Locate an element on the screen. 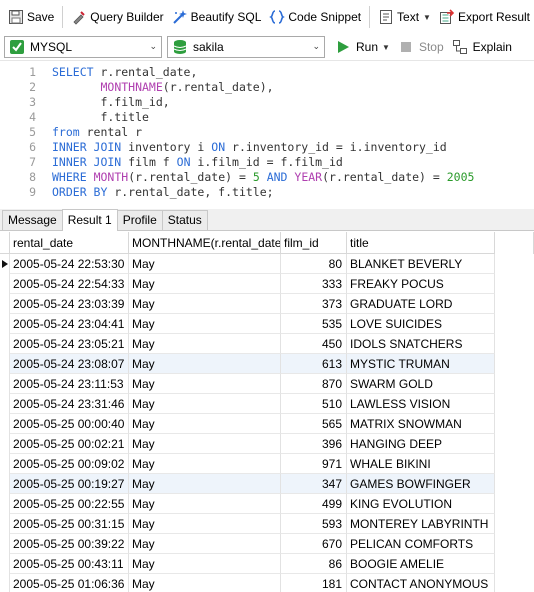  cell-film-id: 333 is located at coordinates (314, 284).